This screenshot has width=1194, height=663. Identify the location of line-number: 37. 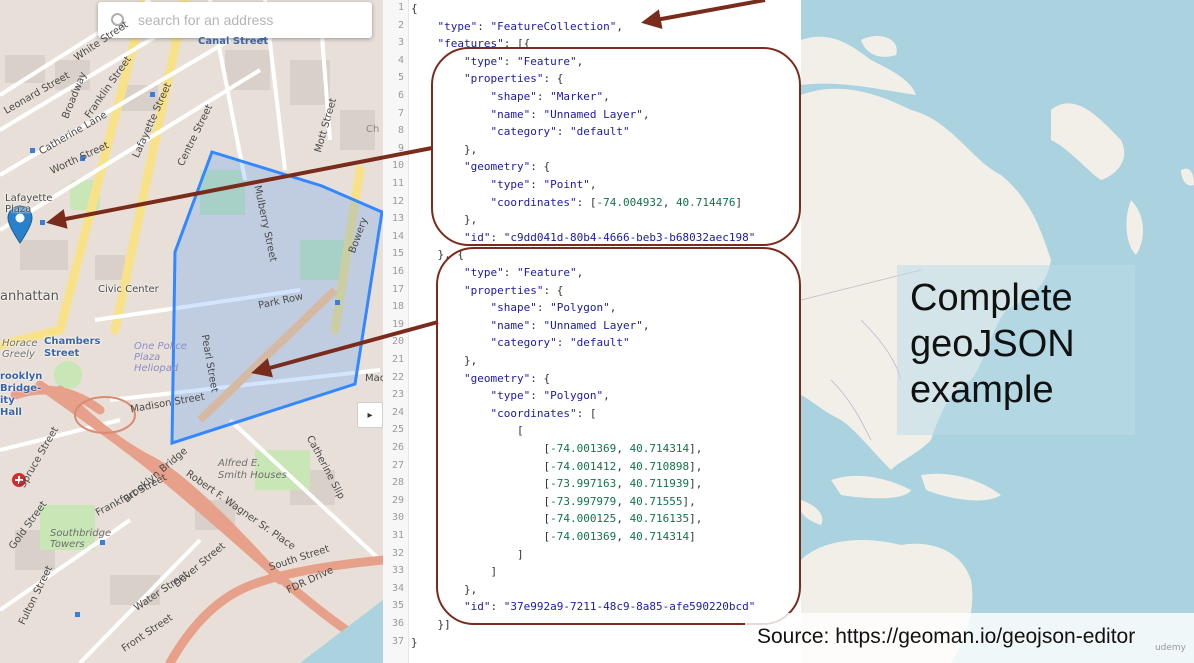
(397, 641).